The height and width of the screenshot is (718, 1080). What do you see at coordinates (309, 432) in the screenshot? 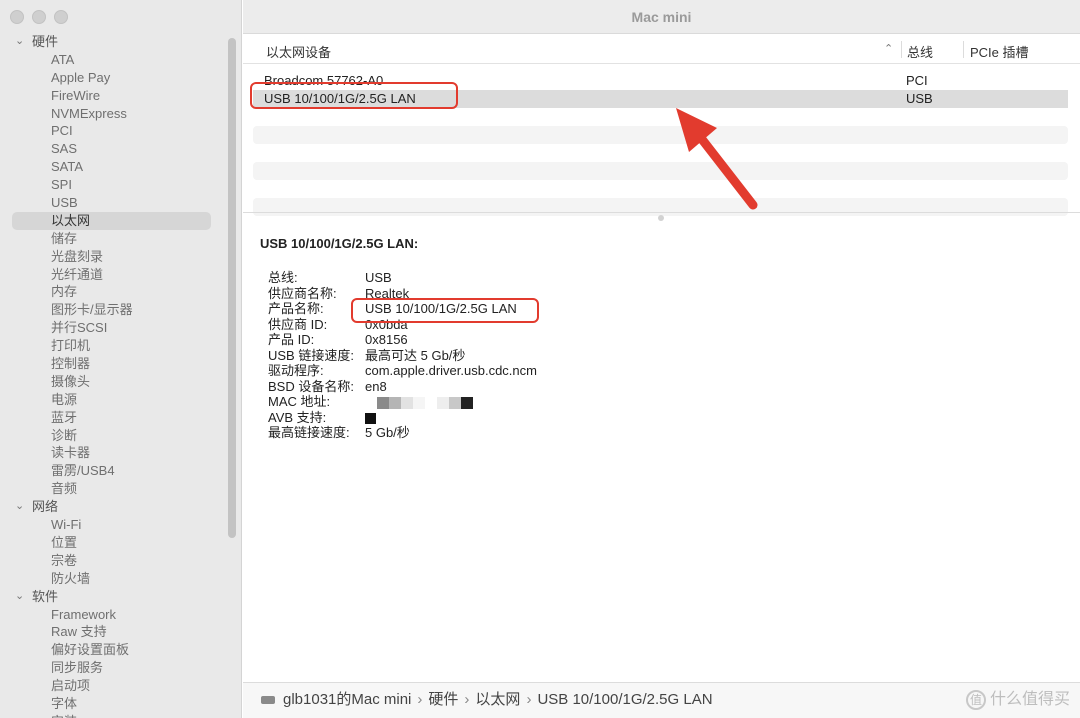
I see `detail-key: 最高链接速度:` at bounding box center [309, 432].